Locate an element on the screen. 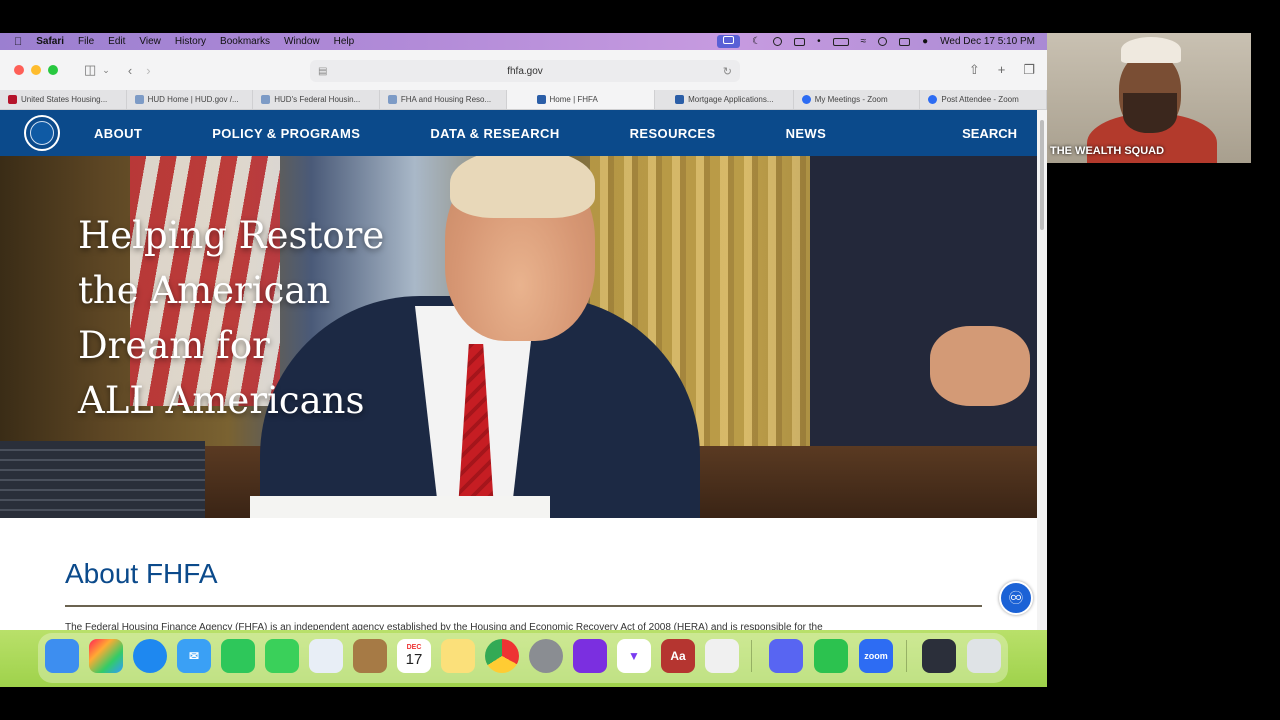 This screenshot has width=1280, height=720. window-controls is located at coordinates (36, 70).